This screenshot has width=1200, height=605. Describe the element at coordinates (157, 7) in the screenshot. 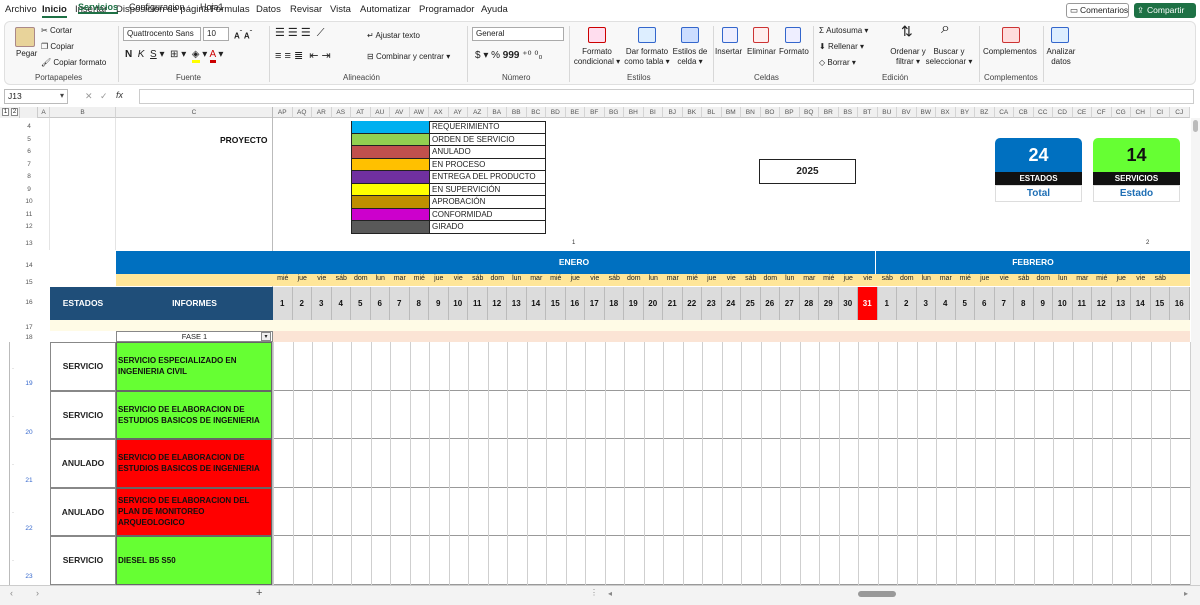

I see `sheet-tab-configuracion: Configuracion` at that location.